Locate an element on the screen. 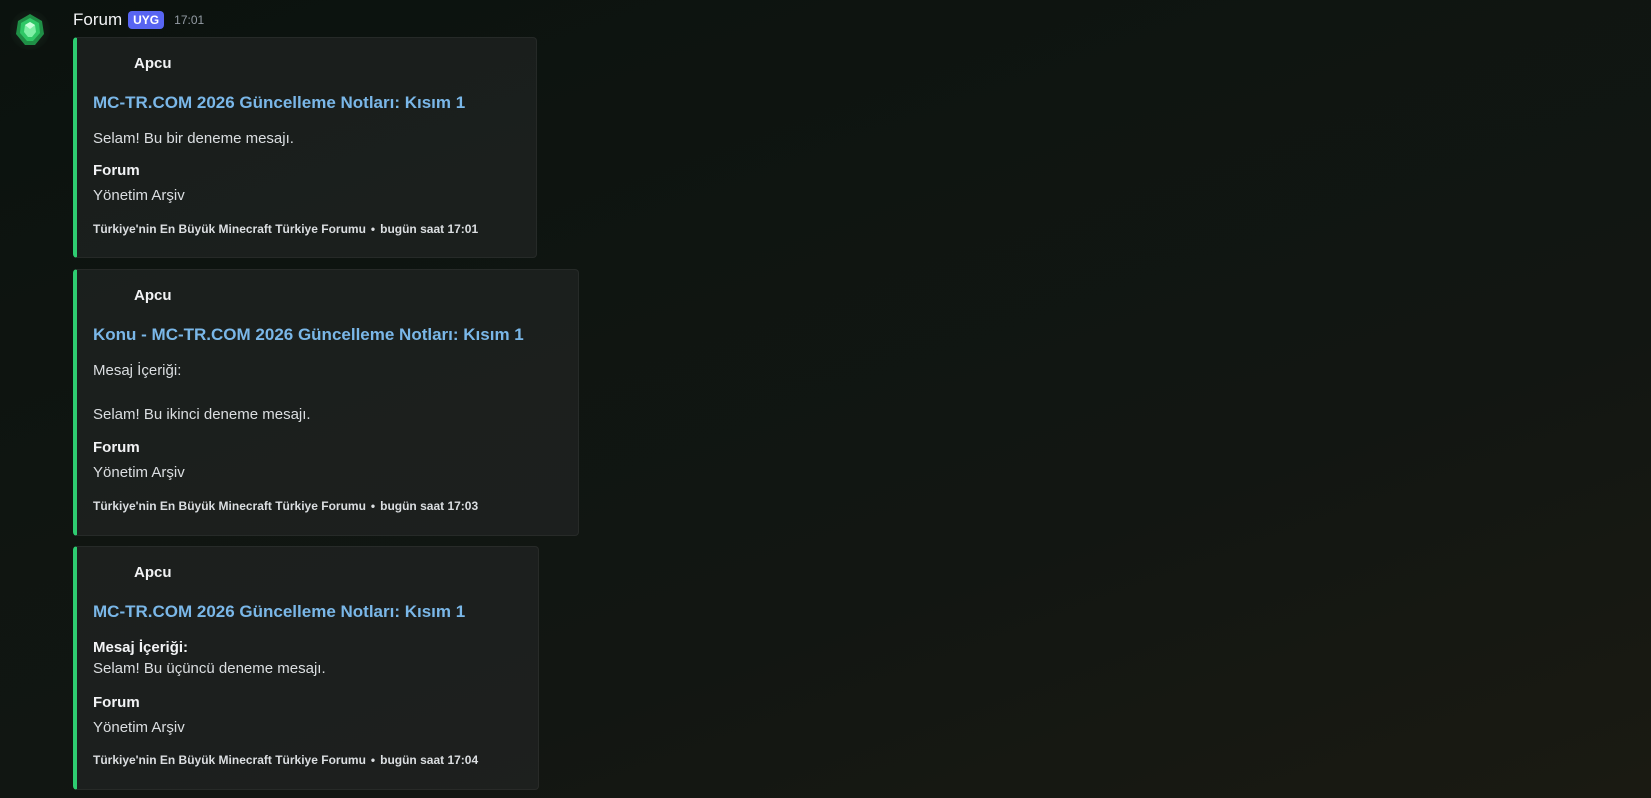  embed-description-heading: Mesaj İçeriği: is located at coordinates (141, 647).